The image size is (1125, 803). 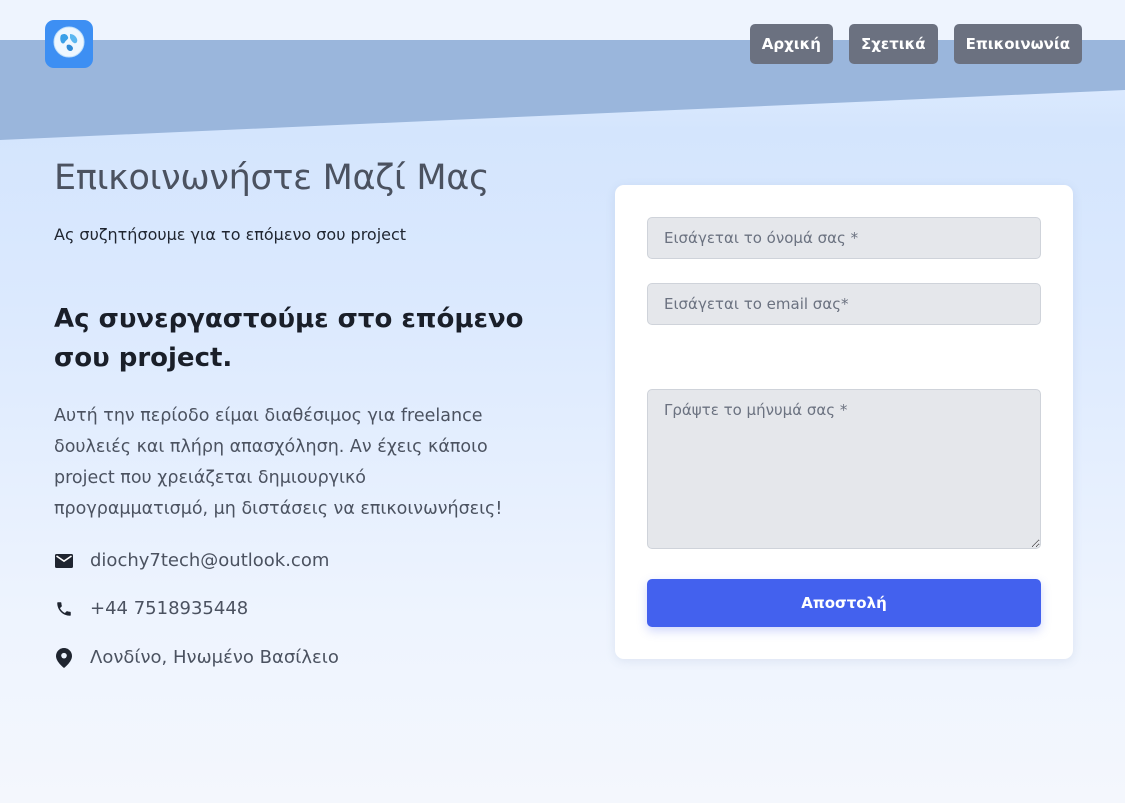 What do you see at coordinates (209, 560) in the screenshot?
I see `contact-email-text: diochy7tech@outlook.com` at bounding box center [209, 560].